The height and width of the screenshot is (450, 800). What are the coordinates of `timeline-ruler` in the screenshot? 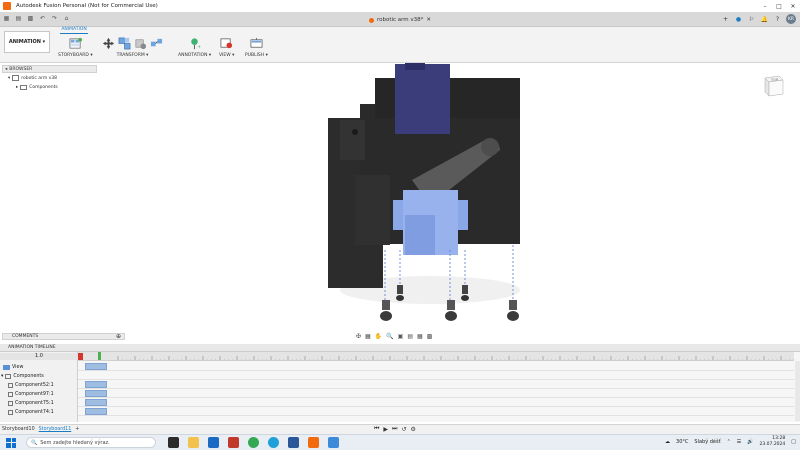 It's located at (436, 356).